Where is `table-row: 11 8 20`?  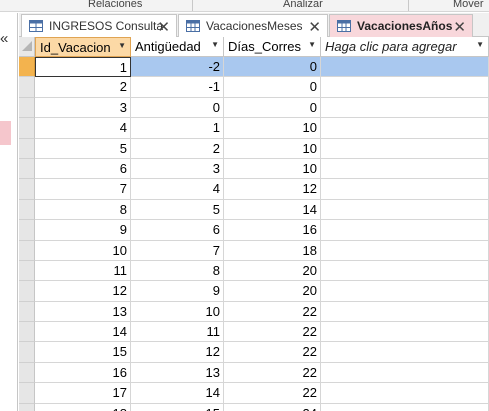
table-row: 11 8 20 is located at coordinates (254, 271).